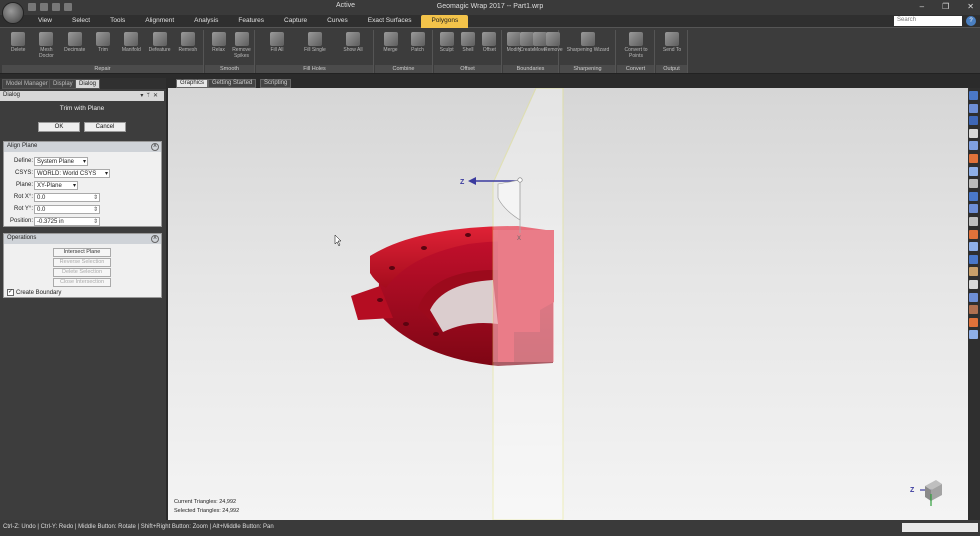  Describe the element at coordinates (218, 42) in the screenshot. I see `relax-button: Relax` at that location.